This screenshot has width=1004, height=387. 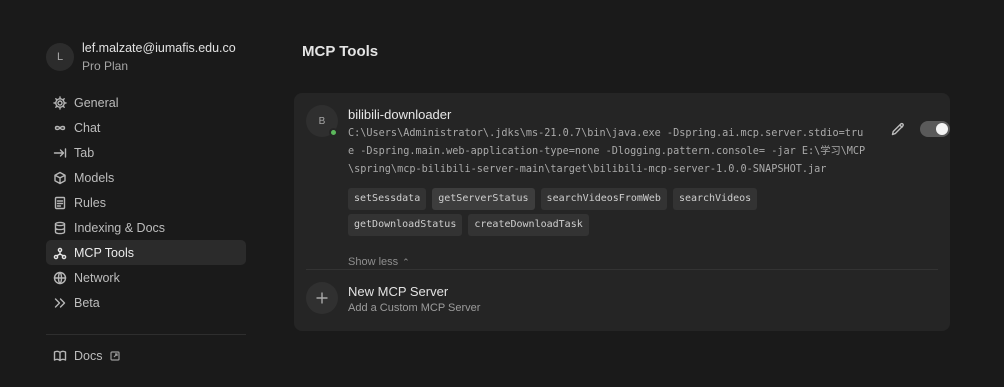 I want to click on avatar: L, so click(x=60, y=57).